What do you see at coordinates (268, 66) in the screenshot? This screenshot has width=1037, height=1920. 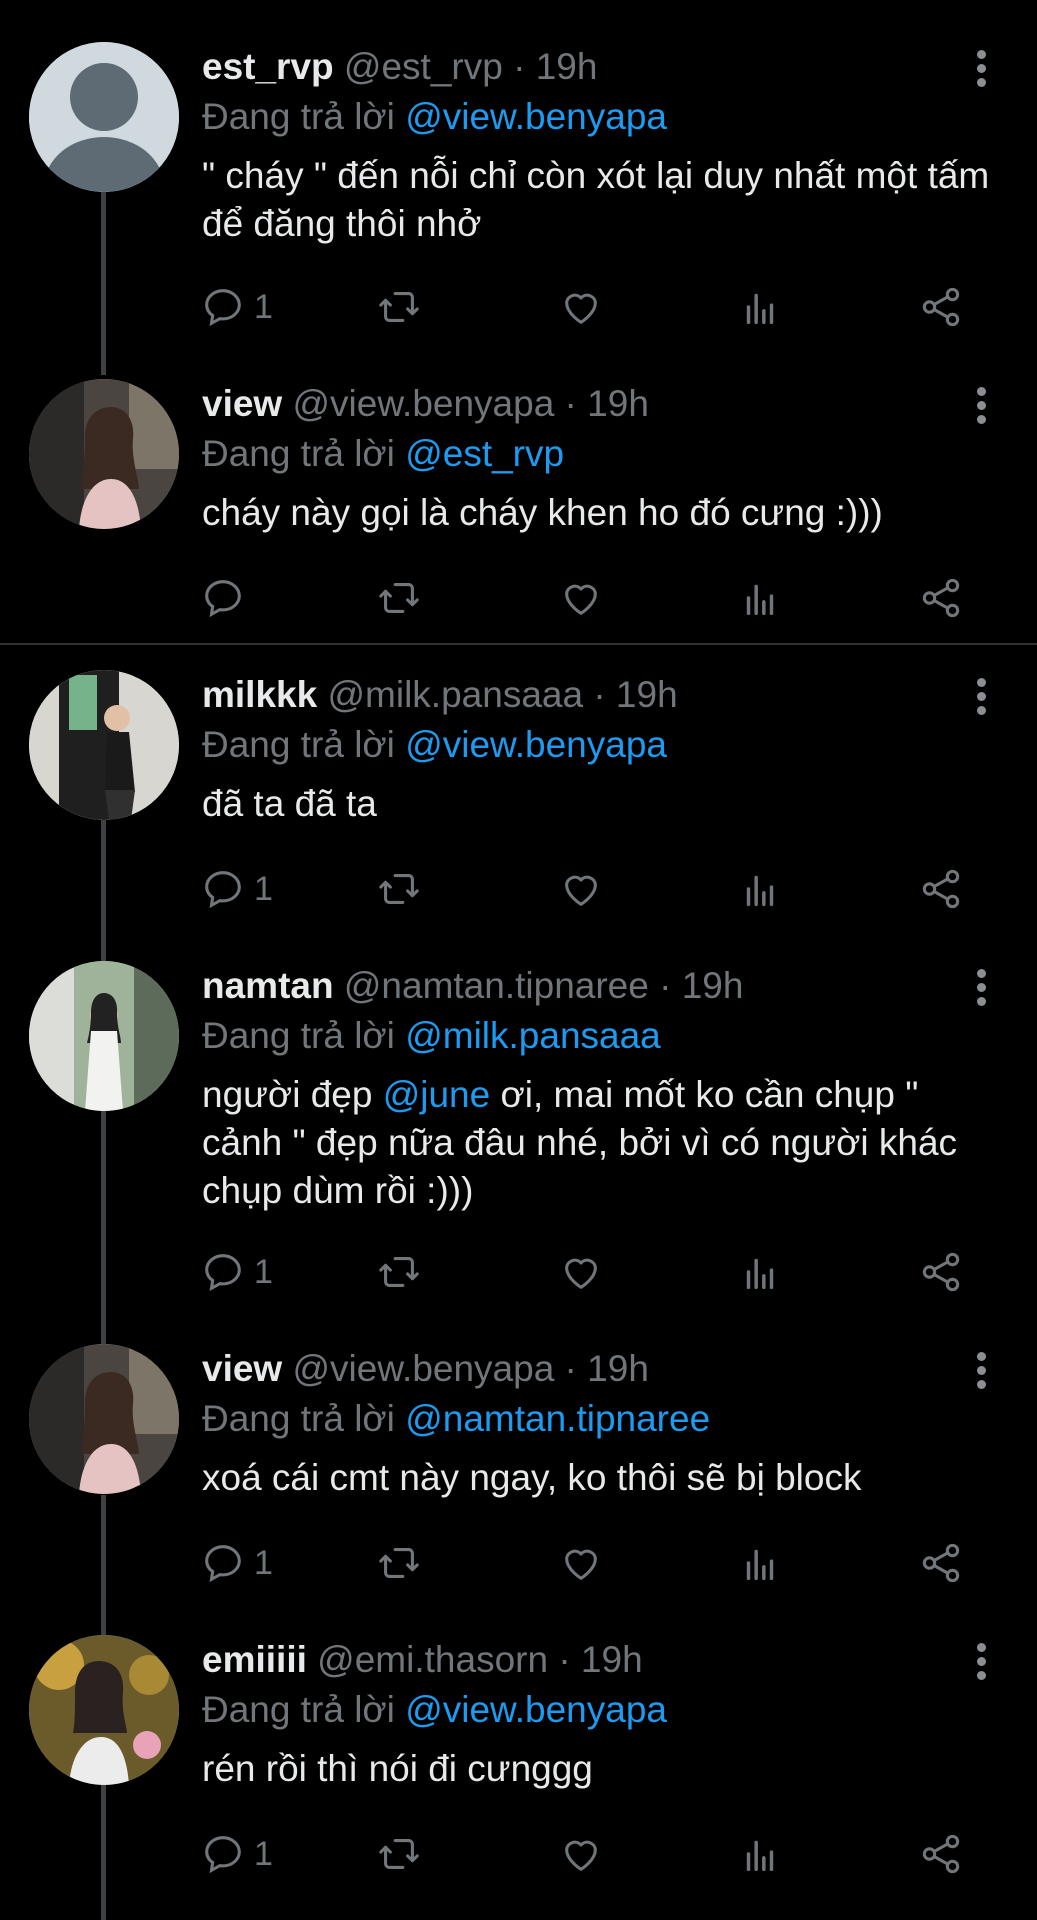 I see `author-name: est_rvp` at bounding box center [268, 66].